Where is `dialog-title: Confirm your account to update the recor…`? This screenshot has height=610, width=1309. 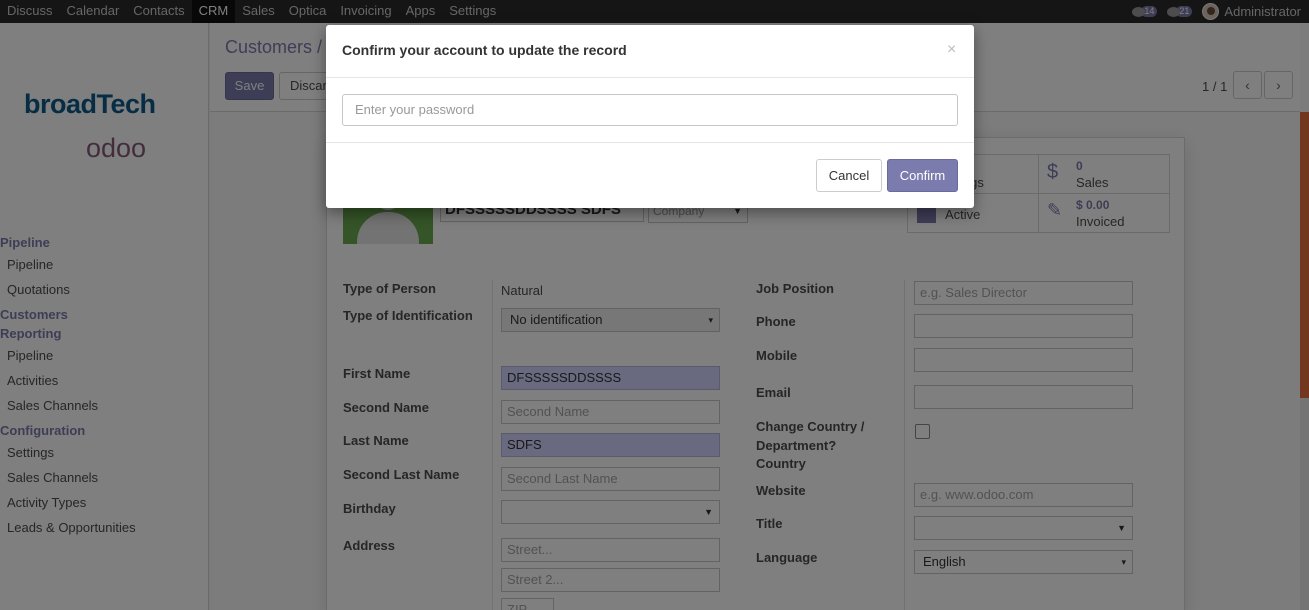 dialog-title: Confirm your account to update the recor… is located at coordinates (484, 50).